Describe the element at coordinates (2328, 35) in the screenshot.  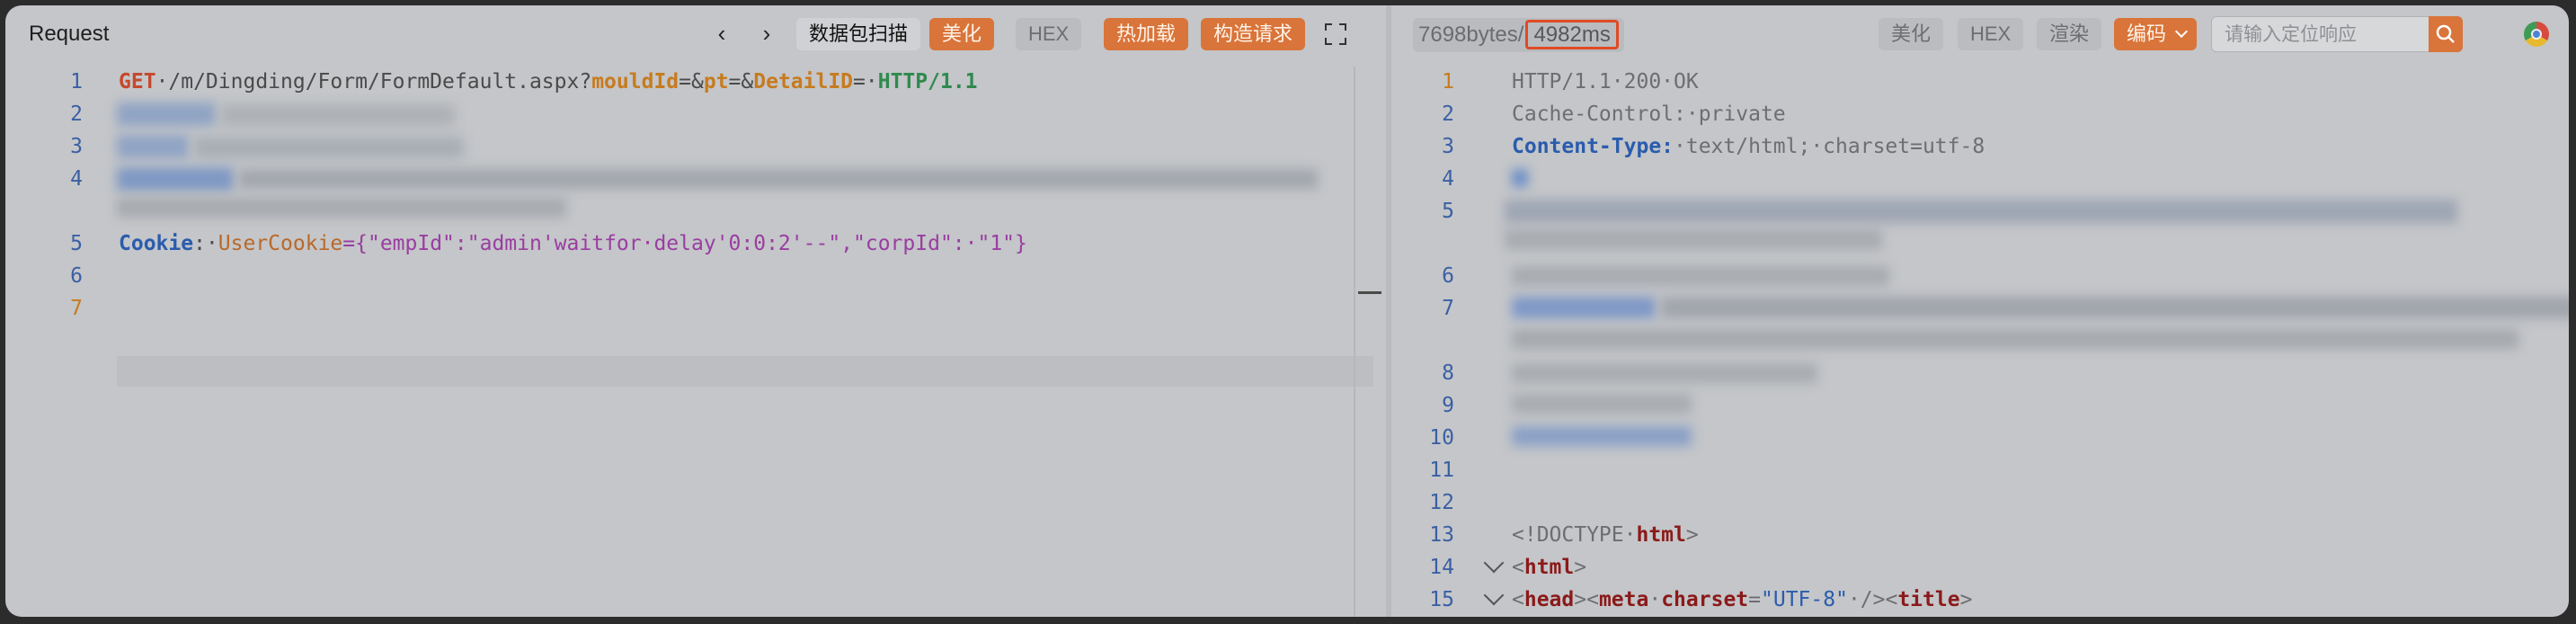
I see `search-input` at that location.